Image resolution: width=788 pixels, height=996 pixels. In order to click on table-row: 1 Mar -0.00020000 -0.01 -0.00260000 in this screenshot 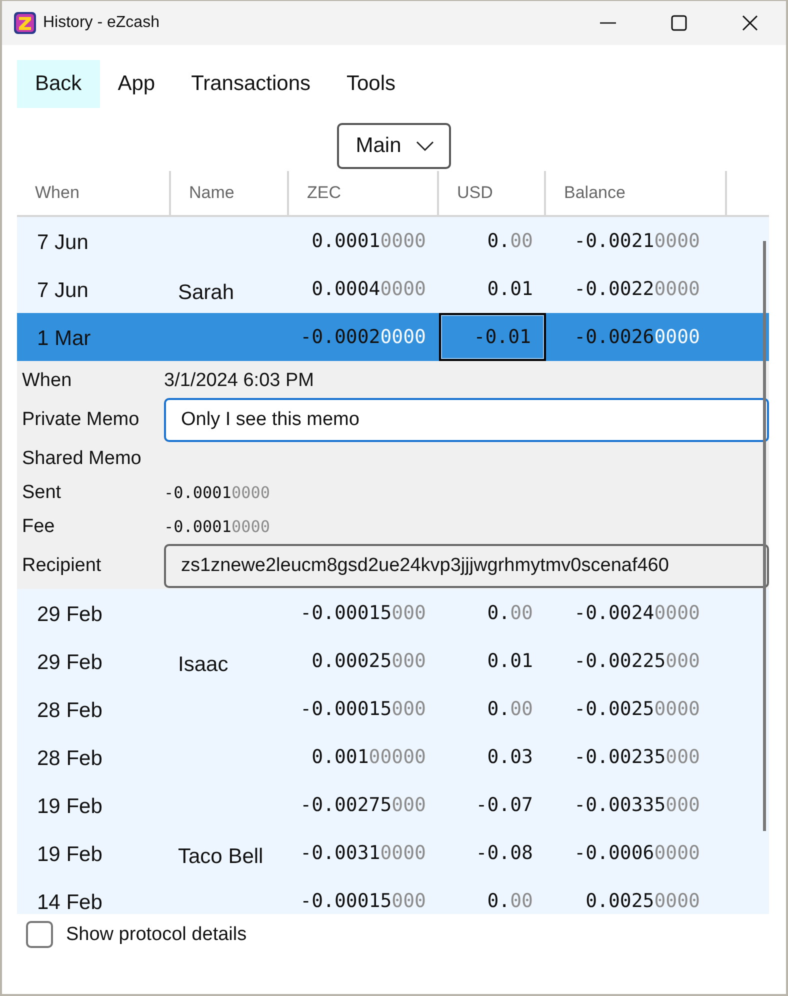, I will do `click(393, 337)`.